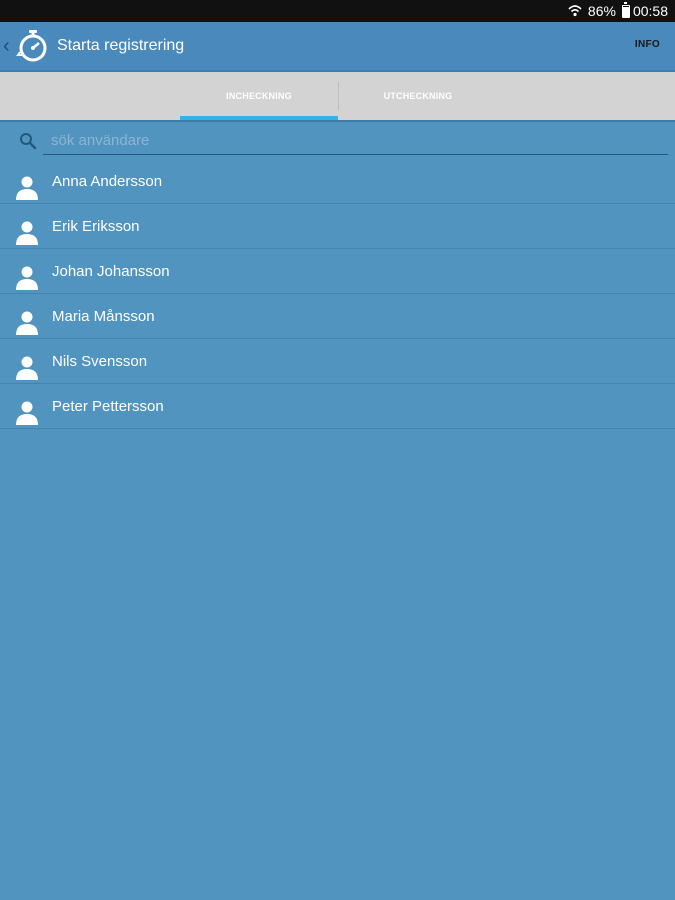 The height and width of the screenshot is (900, 675). I want to click on wifi-icon, so click(575, 11).